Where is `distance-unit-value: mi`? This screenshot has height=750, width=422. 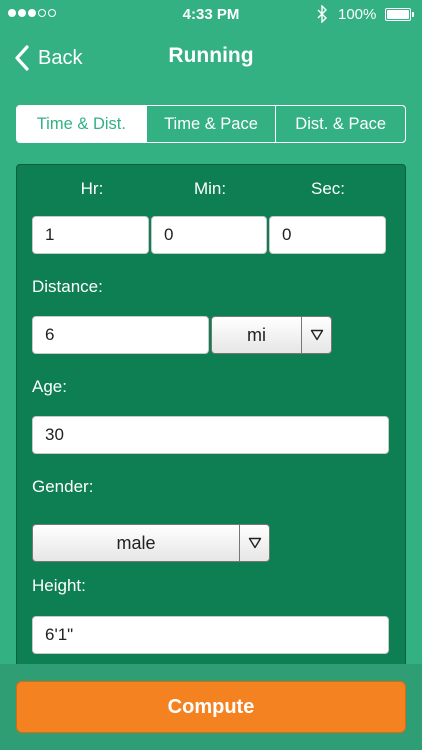
distance-unit-value: mi is located at coordinates (256, 334).